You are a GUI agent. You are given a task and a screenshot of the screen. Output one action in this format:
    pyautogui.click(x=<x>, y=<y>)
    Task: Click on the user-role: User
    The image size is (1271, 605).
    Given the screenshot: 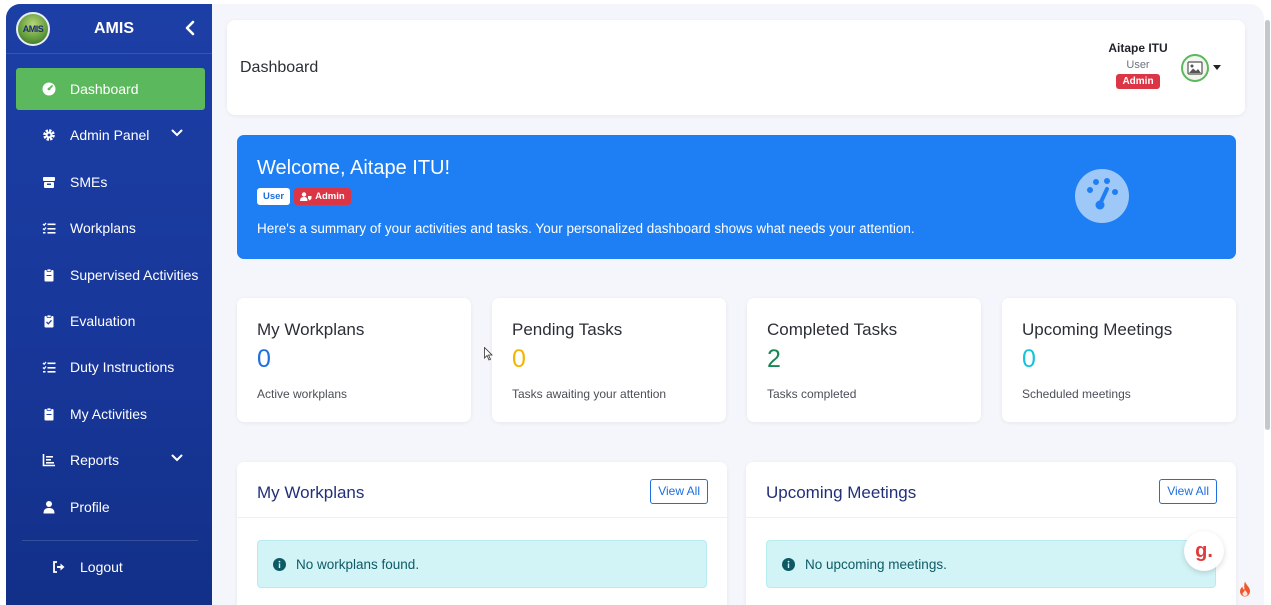 What is the action you would take?
    pyautogui.click(x=1138, y=65)
    